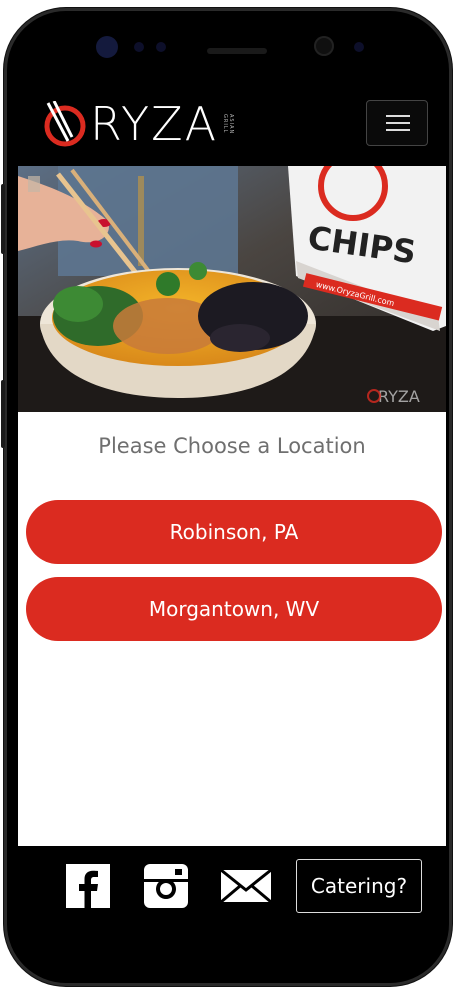 The height and width of the screenshot is (992, 456). I want to click on location-button-robinson: Robinson, PA, so click(234, 532).